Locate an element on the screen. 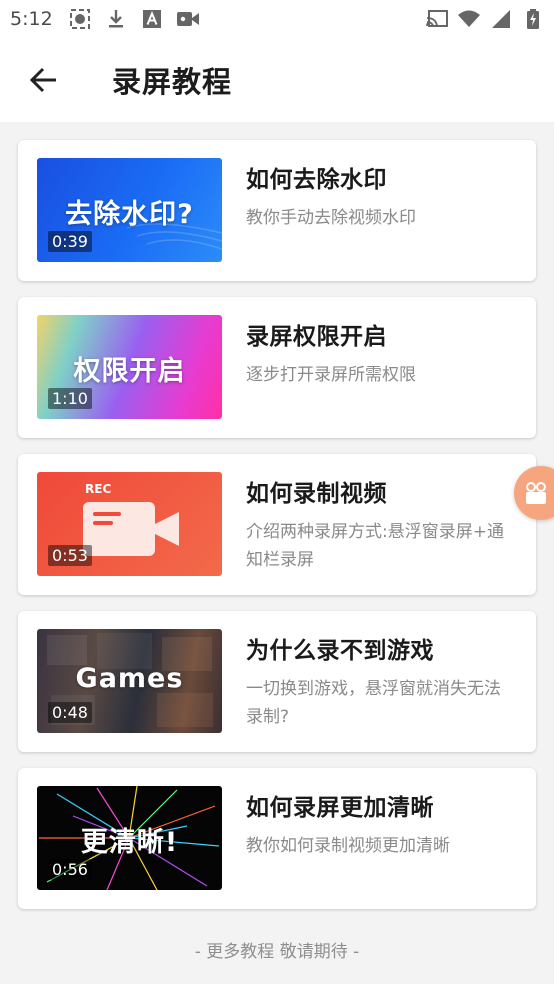 Image resolution: width=554 pixels, height=984 pixels. download-icon is located at coordinates (116, 19).